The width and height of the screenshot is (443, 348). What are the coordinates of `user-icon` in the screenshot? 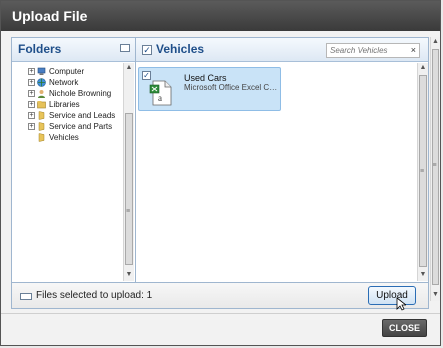 It's located at (41, 94).